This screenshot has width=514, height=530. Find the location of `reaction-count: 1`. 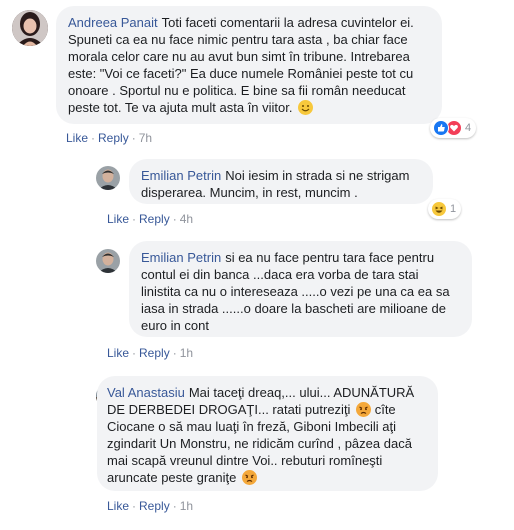

reaction-count: 1 is located at coordinates (453, 209).